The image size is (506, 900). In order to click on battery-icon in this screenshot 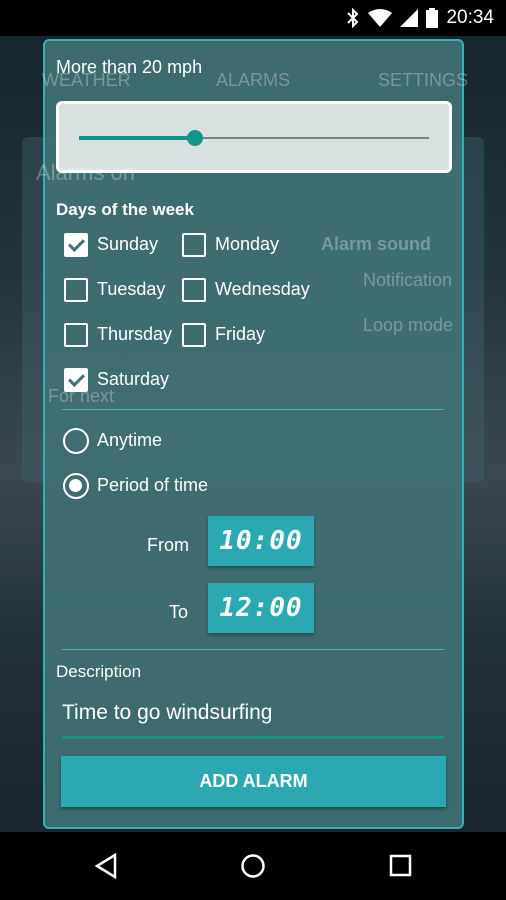, I will do `click(432, 18)`.